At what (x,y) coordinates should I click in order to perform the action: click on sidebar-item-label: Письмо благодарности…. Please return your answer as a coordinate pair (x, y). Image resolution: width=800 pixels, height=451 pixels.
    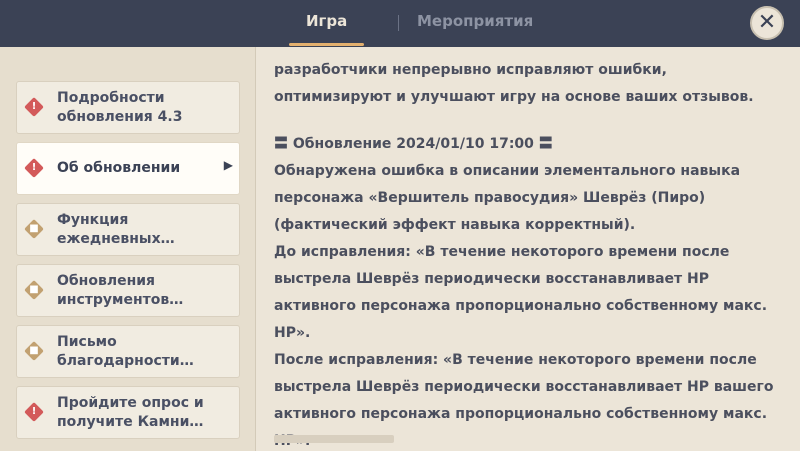
    Looking at the image, I should click on (125, 351).